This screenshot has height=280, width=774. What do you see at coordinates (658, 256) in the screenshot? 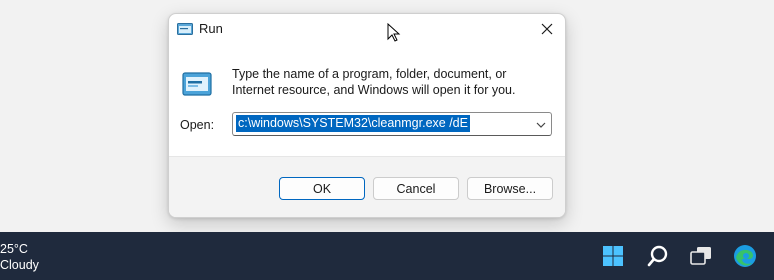
I see `search-icon` at bounding box center [658, 256].